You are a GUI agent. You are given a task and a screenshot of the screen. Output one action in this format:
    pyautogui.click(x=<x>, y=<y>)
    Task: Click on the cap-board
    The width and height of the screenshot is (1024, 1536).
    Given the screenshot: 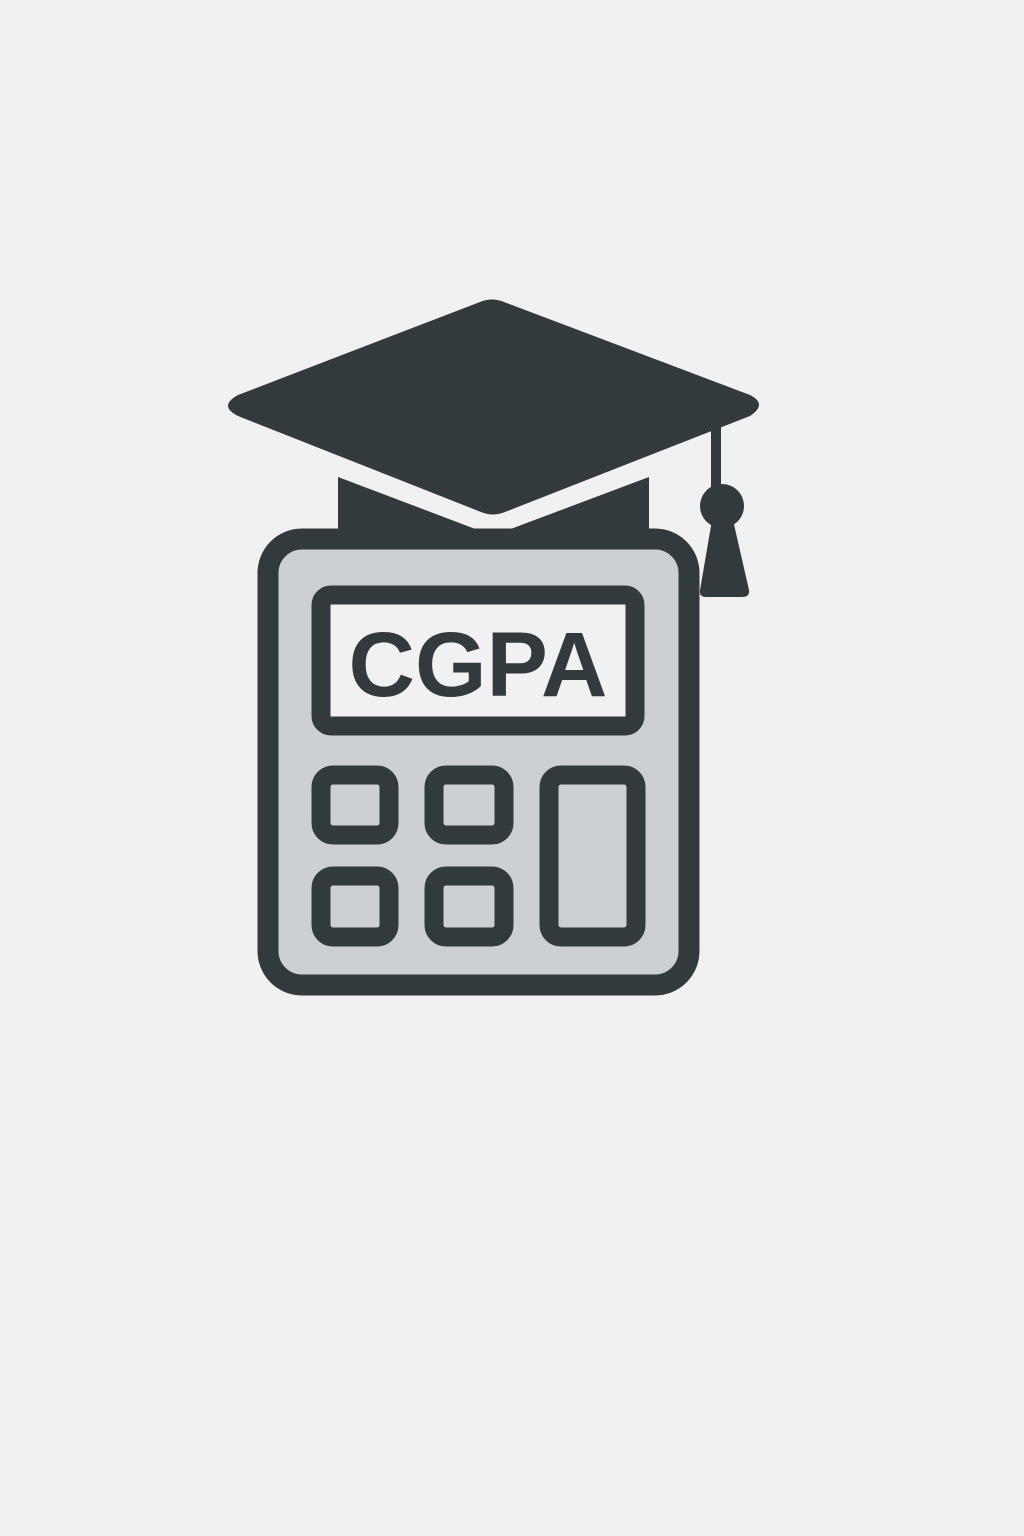 What is the action you would take?
    pyautogui.click(x=493, y=407)
    